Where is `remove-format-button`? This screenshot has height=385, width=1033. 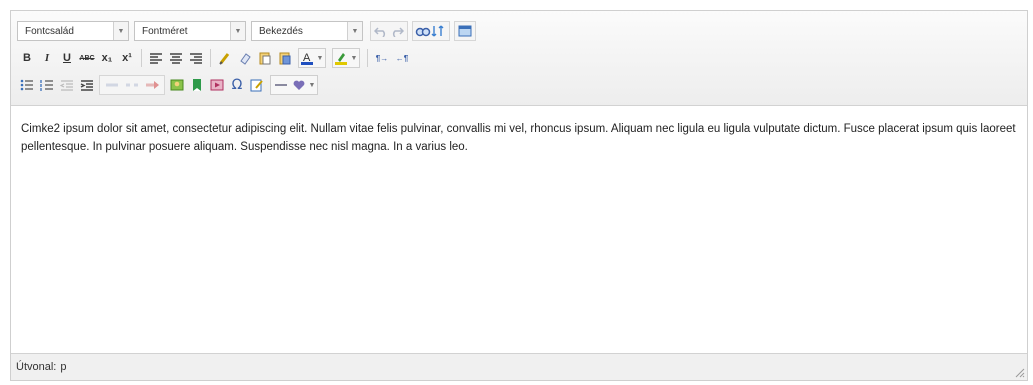
remove-format-button is located at coordinates (245, 58).